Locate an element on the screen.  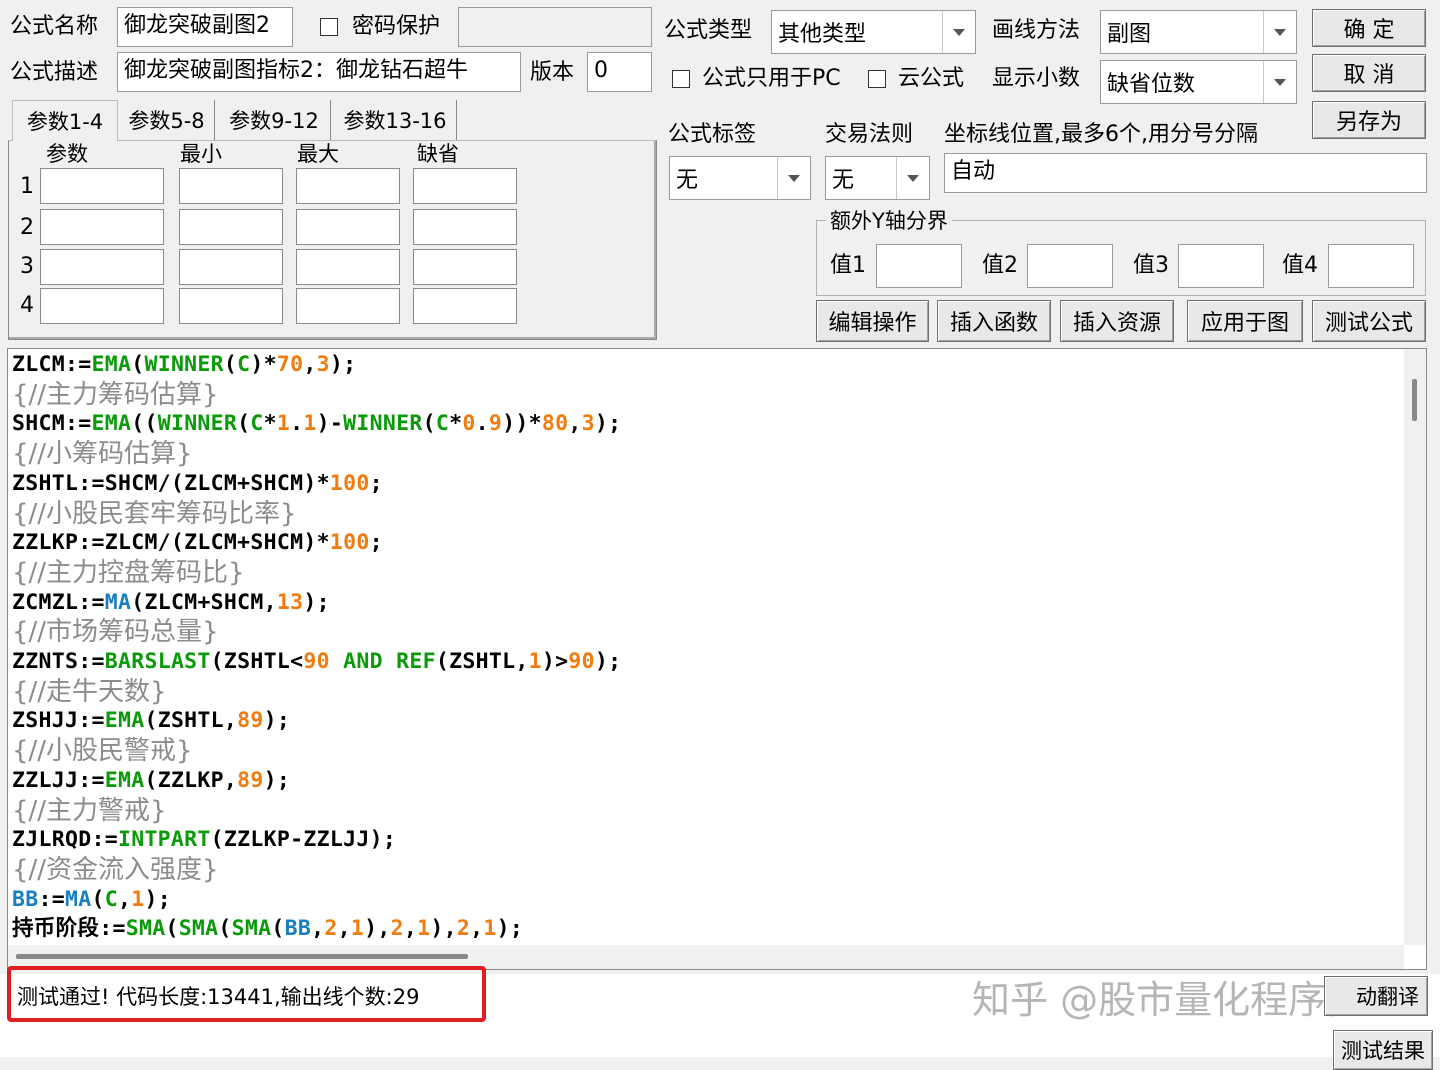
save-as-button: 另存为 is located at coordinates (1369, 120).